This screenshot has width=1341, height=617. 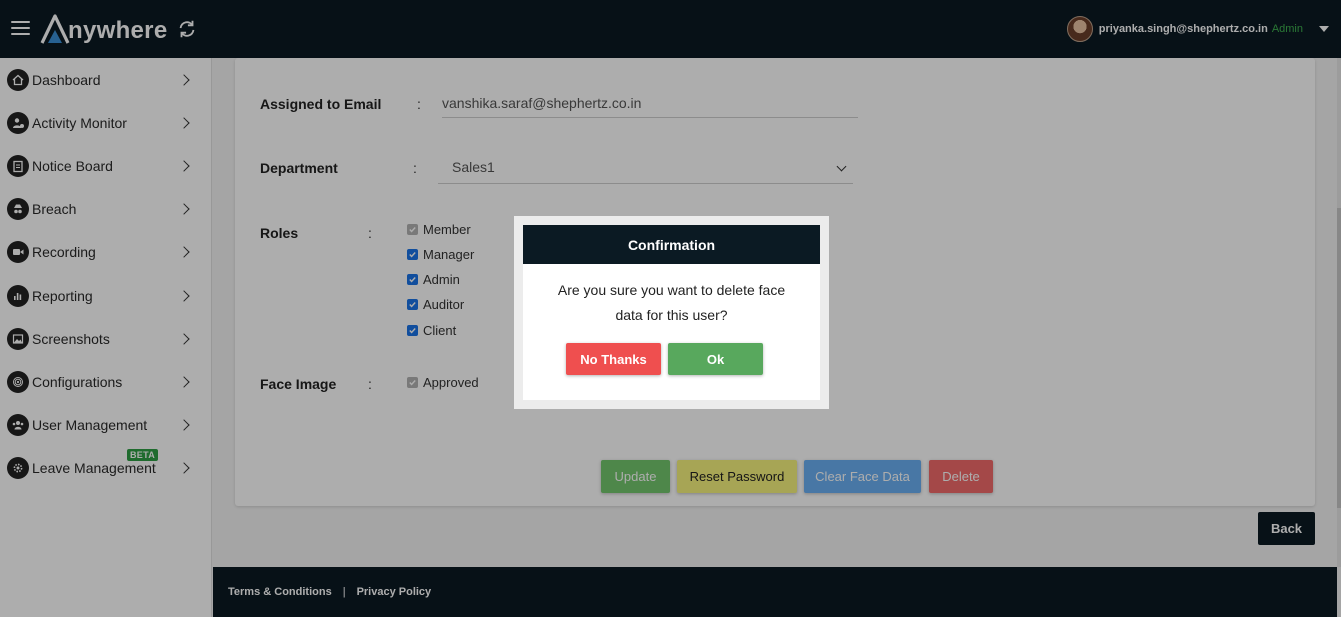 I want to click on no-thanks-button: No Thanks, so click(x=613, y=359).